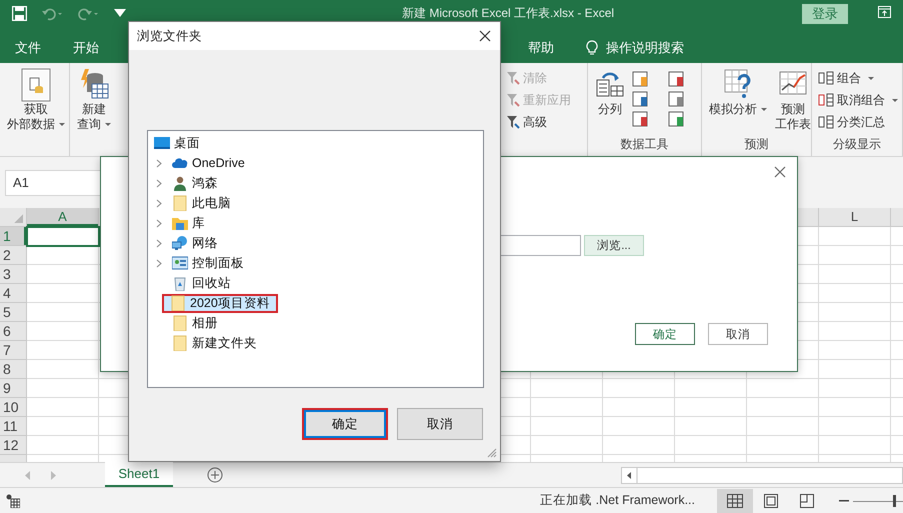 The height and width of the screenshot is (513, 903). Describe the element at coordinates (120, 14) in the screenshot. I see `customize-caret-icon` at that location.